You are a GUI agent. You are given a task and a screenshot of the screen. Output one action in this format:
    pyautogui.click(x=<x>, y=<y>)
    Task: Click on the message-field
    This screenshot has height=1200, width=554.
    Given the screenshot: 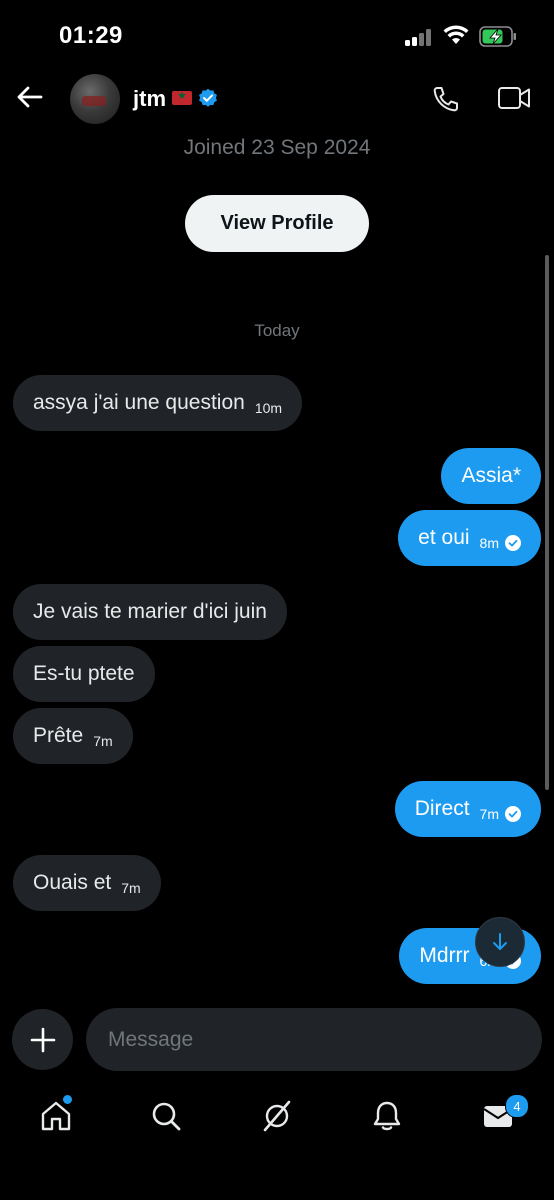 What is the action you would take?
    pyautogui.click(x=314, y=1039)
    